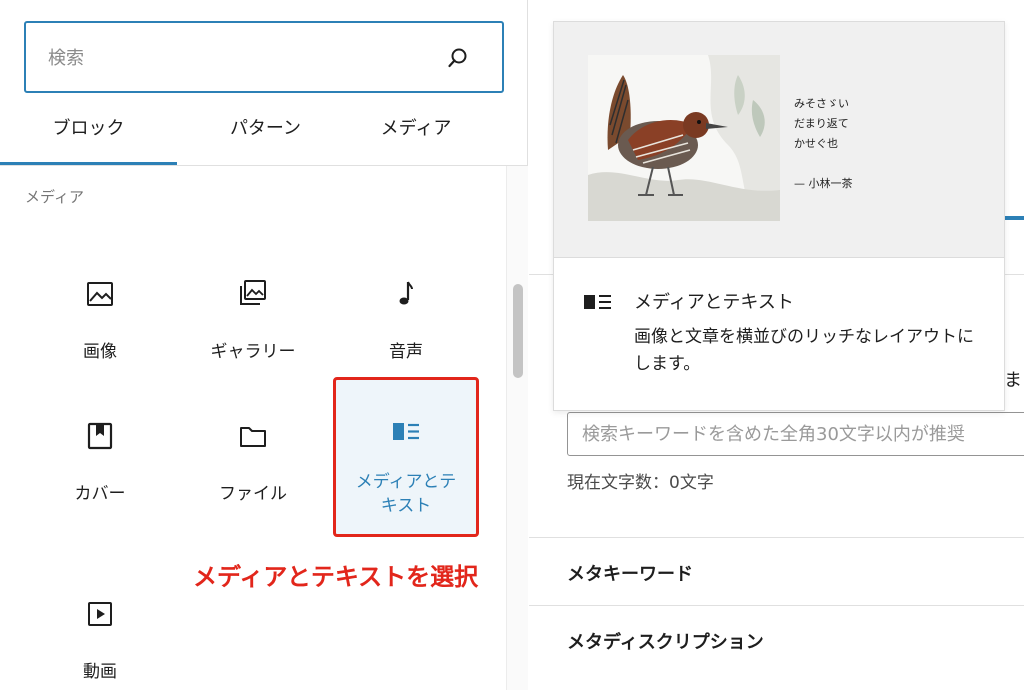  What do you see at coordinates (336, 577) in the screenshot?
I see `annotation-callout: メディアとテキストを選択` at bounding box center [336, 577].